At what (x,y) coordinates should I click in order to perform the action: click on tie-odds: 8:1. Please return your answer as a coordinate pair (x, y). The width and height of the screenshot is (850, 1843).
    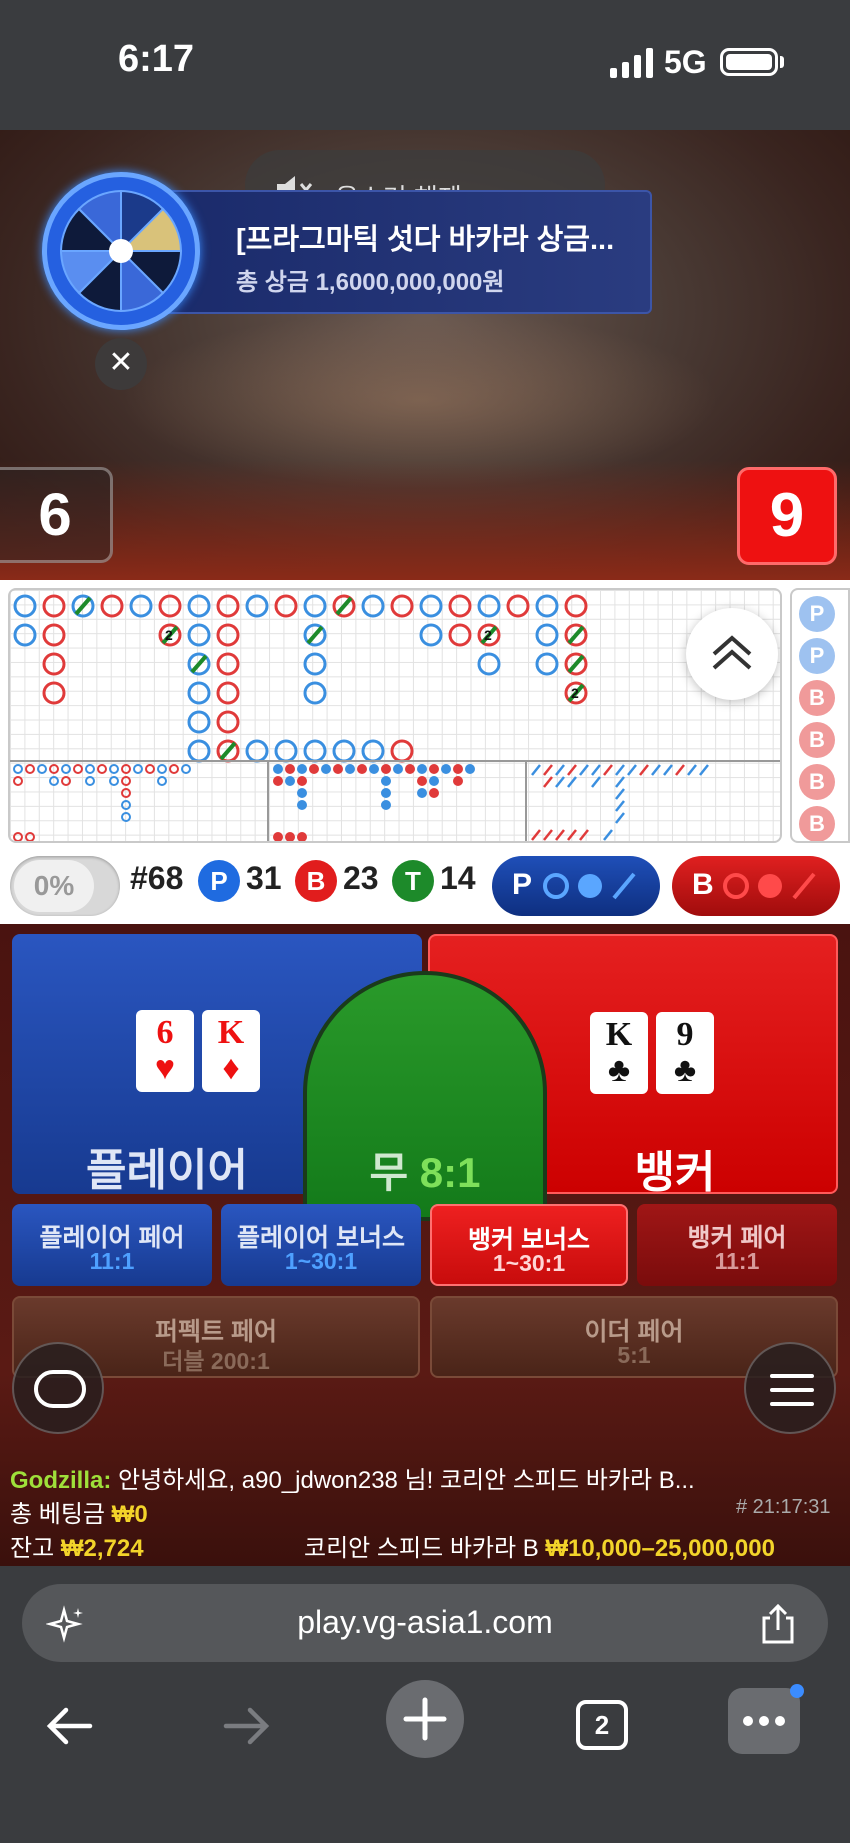
    Looking at the image, I should click on (450, 1172).